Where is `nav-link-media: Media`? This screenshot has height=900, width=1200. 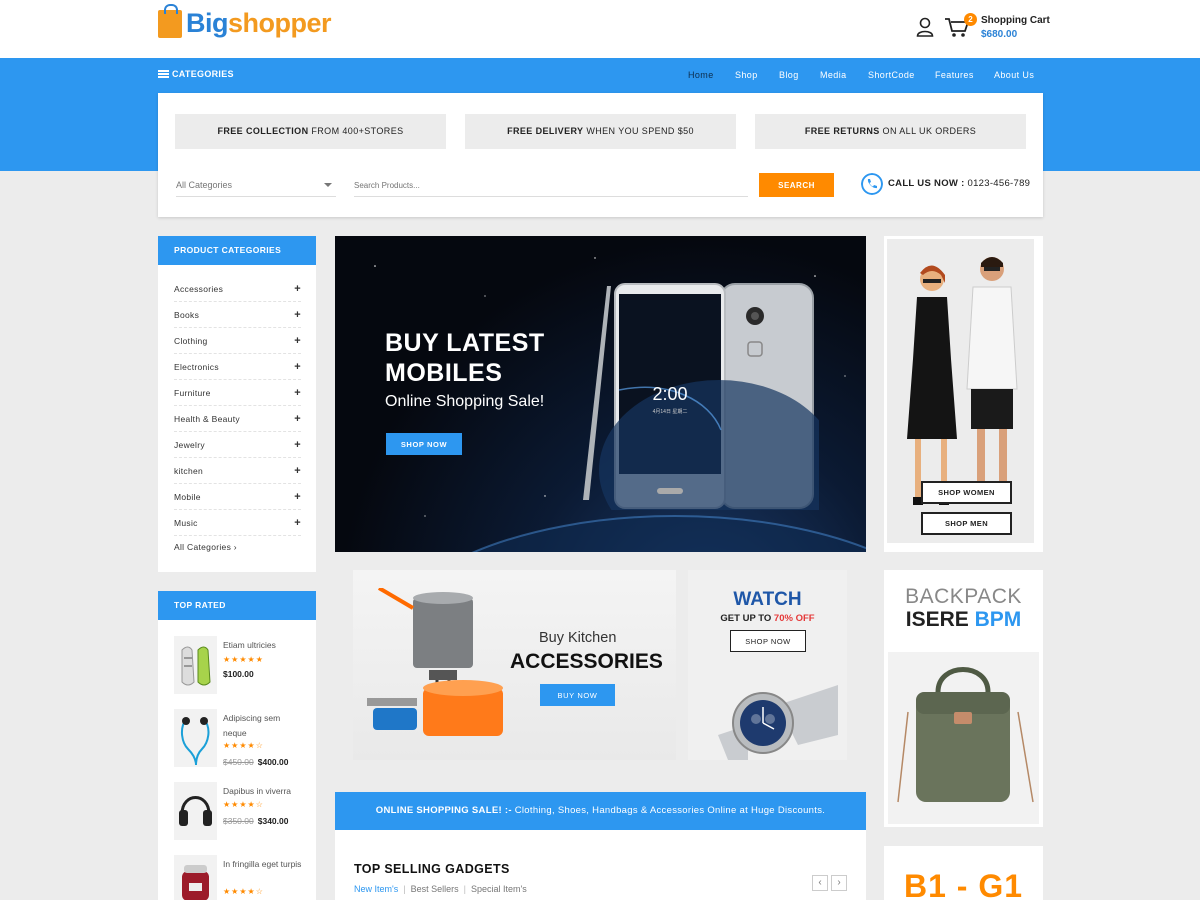 nav-link-media: Media is located at coordinates (833, 75).